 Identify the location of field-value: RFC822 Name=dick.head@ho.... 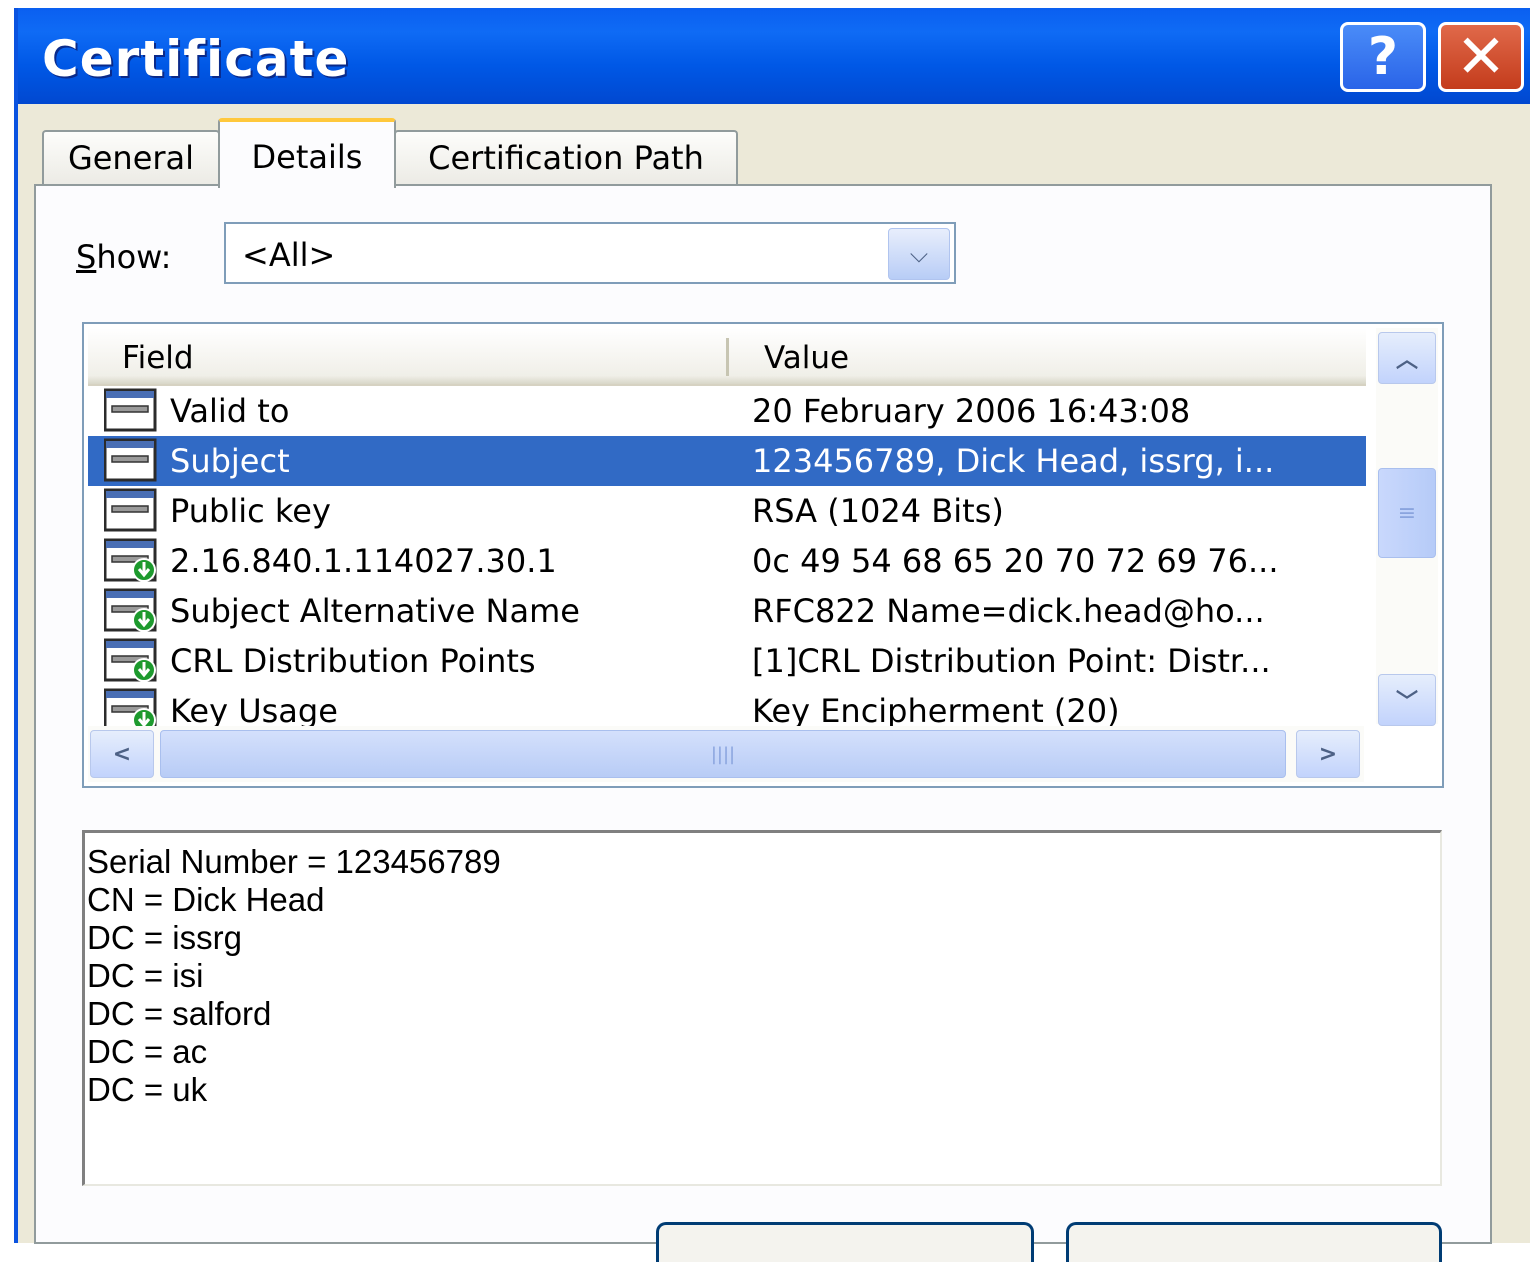
(1008, 611).